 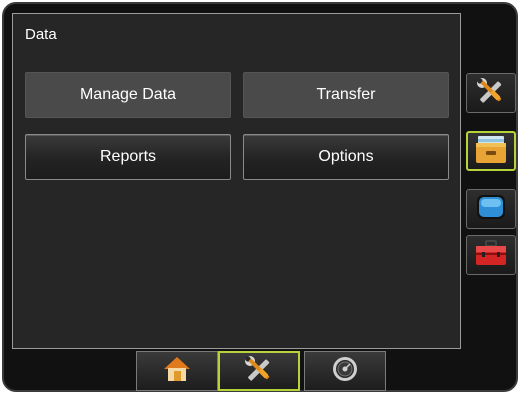 I want to click on side-tab-console, so click(x=491, y=209).